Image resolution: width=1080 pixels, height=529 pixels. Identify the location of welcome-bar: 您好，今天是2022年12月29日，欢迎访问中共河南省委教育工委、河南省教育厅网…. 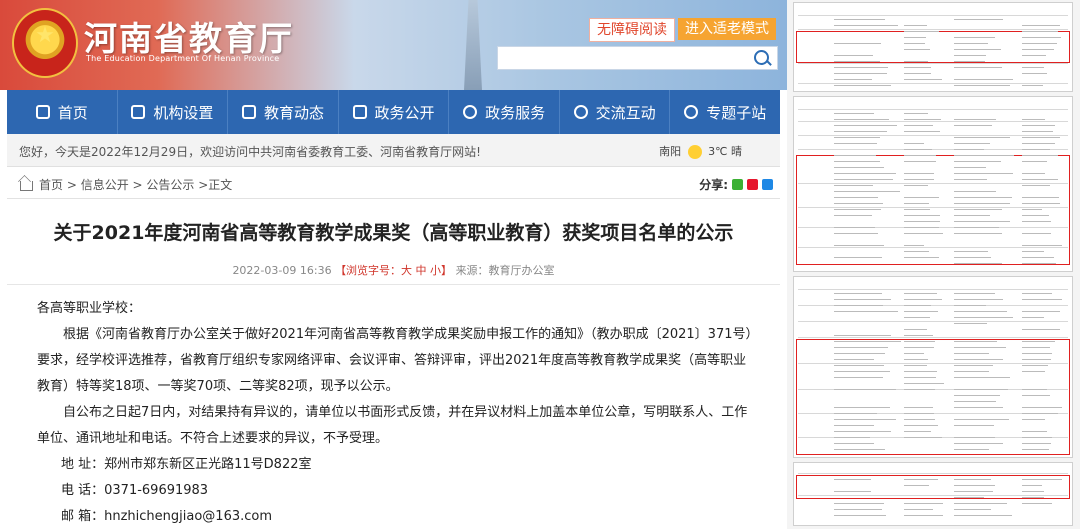
(393, 150).